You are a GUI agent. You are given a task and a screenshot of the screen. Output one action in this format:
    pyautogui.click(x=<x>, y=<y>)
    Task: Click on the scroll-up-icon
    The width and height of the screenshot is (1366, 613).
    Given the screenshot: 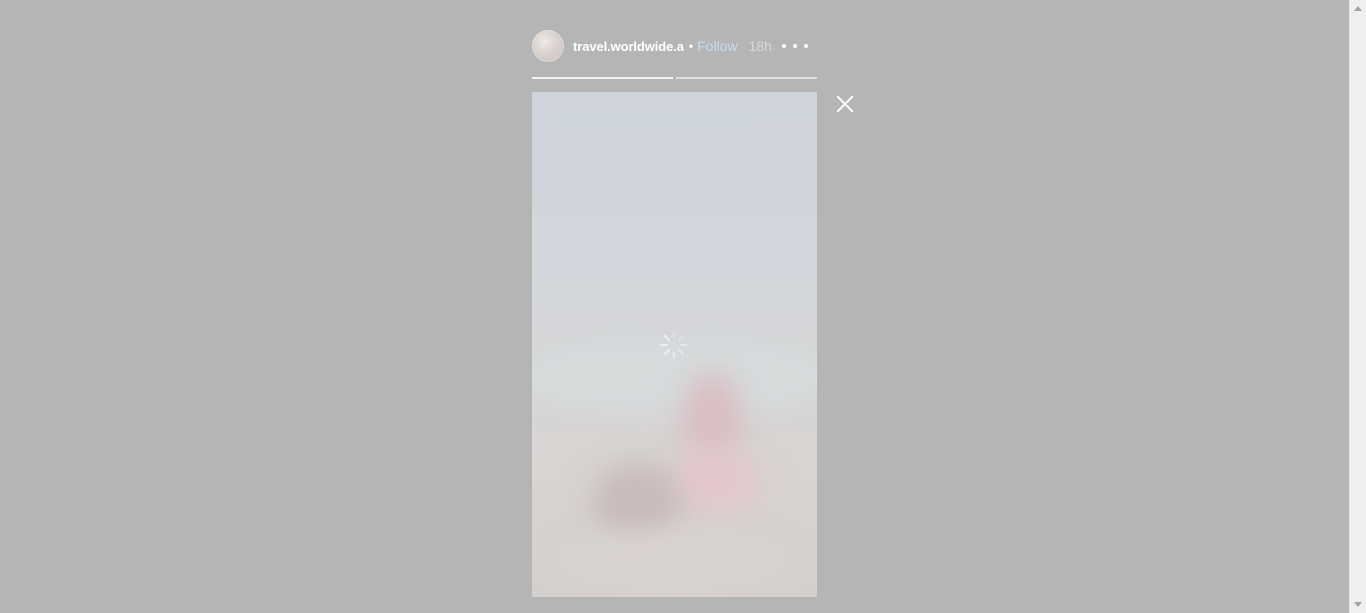 What is the action you would take?
    pyautogui.click(x=1358, y=8)
    